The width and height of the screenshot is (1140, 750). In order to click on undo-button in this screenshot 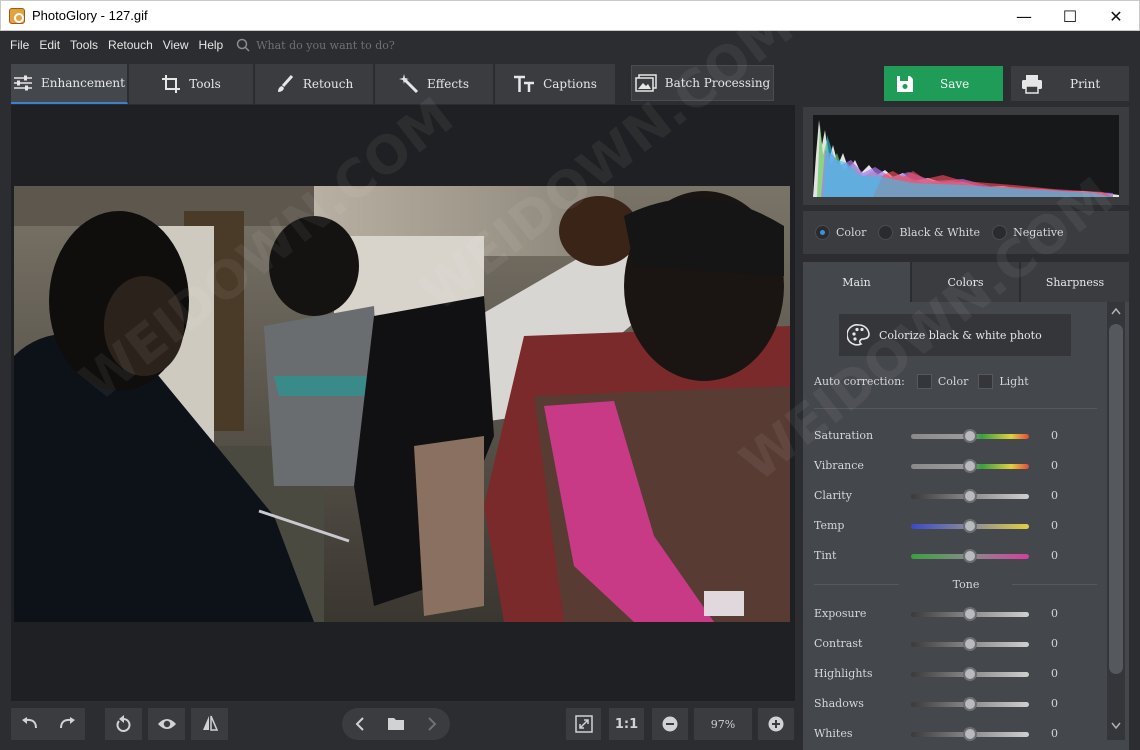, I will do `click(29, 724)`.